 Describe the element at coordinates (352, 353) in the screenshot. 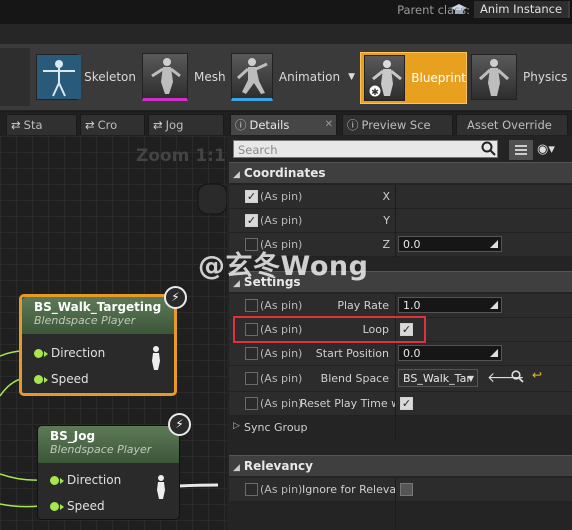

I see `property-label-start-position: Start Position` at that location.